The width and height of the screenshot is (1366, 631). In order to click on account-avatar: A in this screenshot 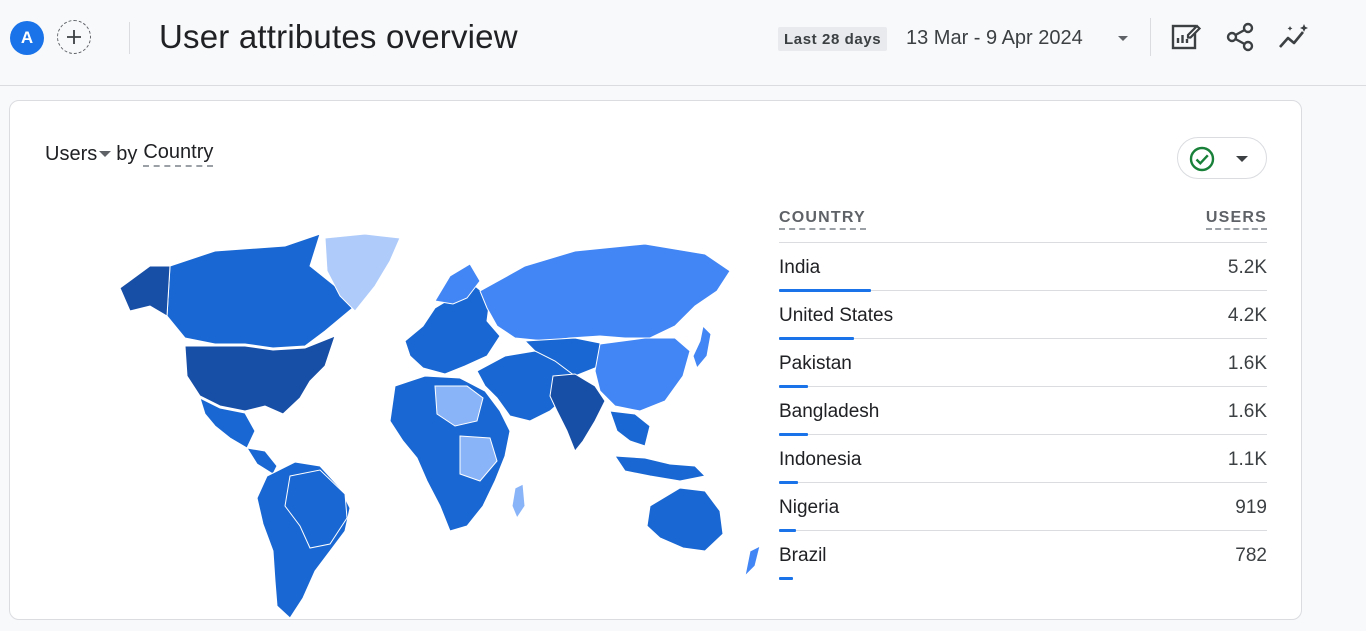, I will do `click(27, 38)`.